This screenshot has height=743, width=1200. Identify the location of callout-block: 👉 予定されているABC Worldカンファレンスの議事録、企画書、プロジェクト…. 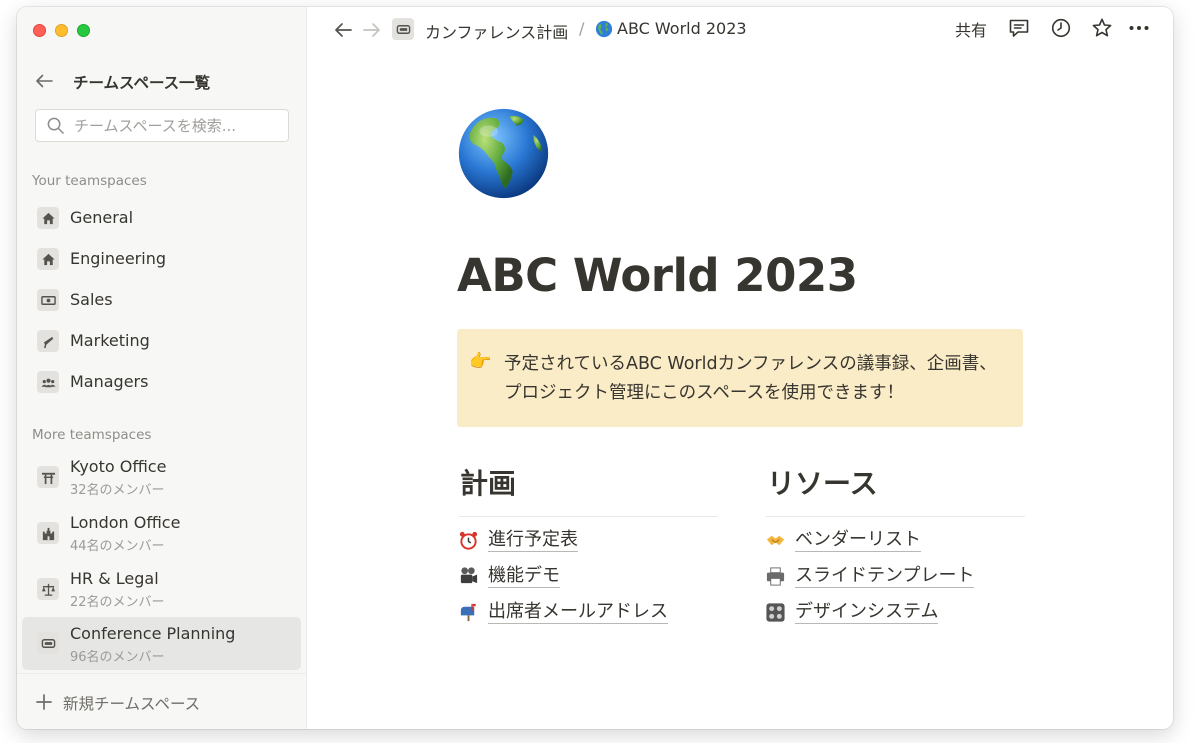
(740, 378).